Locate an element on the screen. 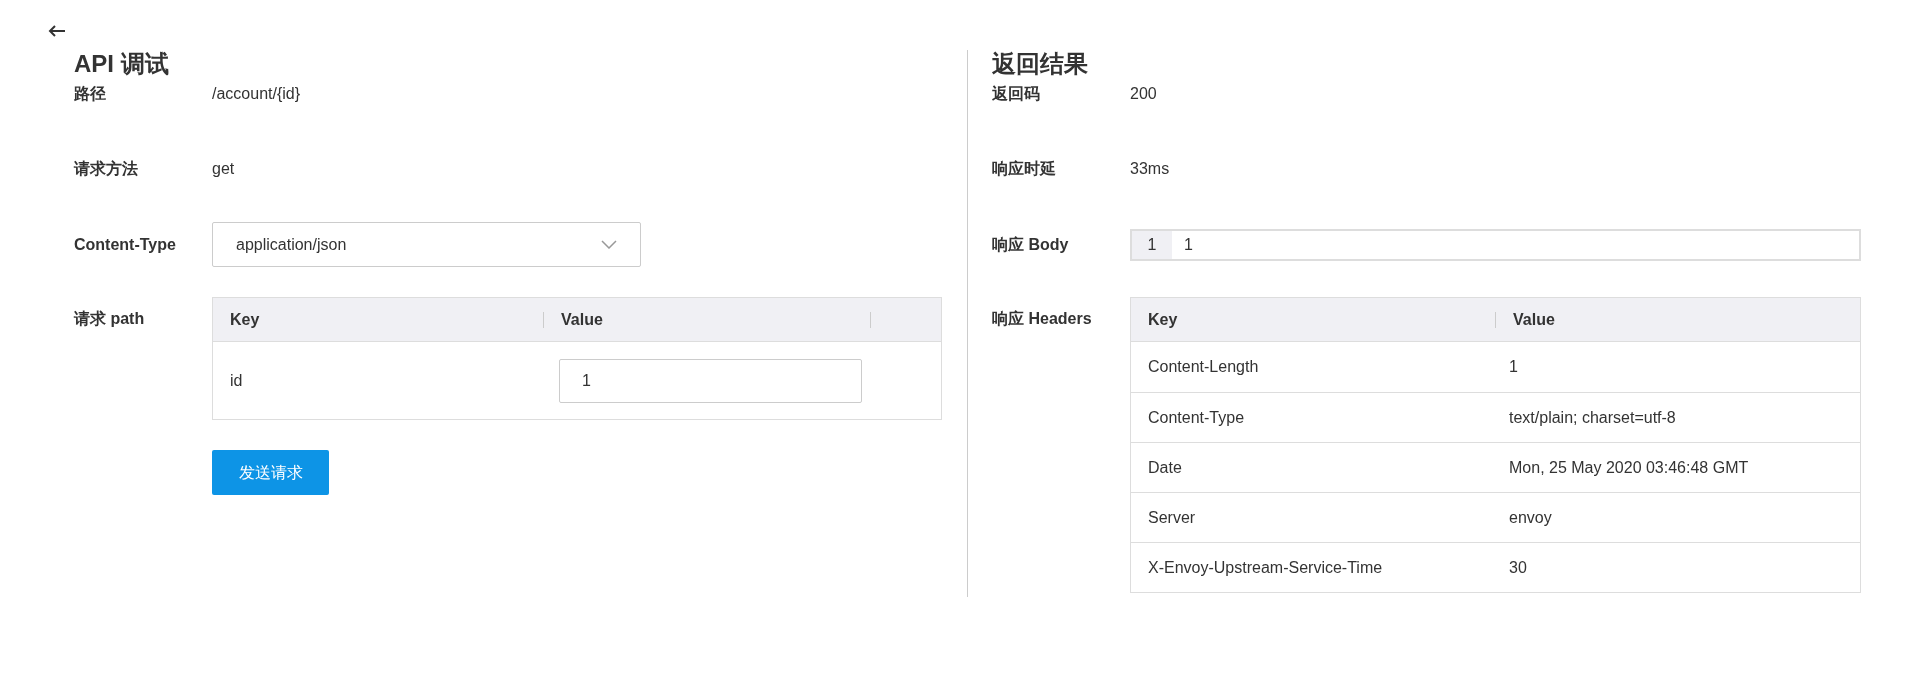 The width and height of the screenshot is (1906, 698). chevron-down-icon is located at coordinates (609, 244).